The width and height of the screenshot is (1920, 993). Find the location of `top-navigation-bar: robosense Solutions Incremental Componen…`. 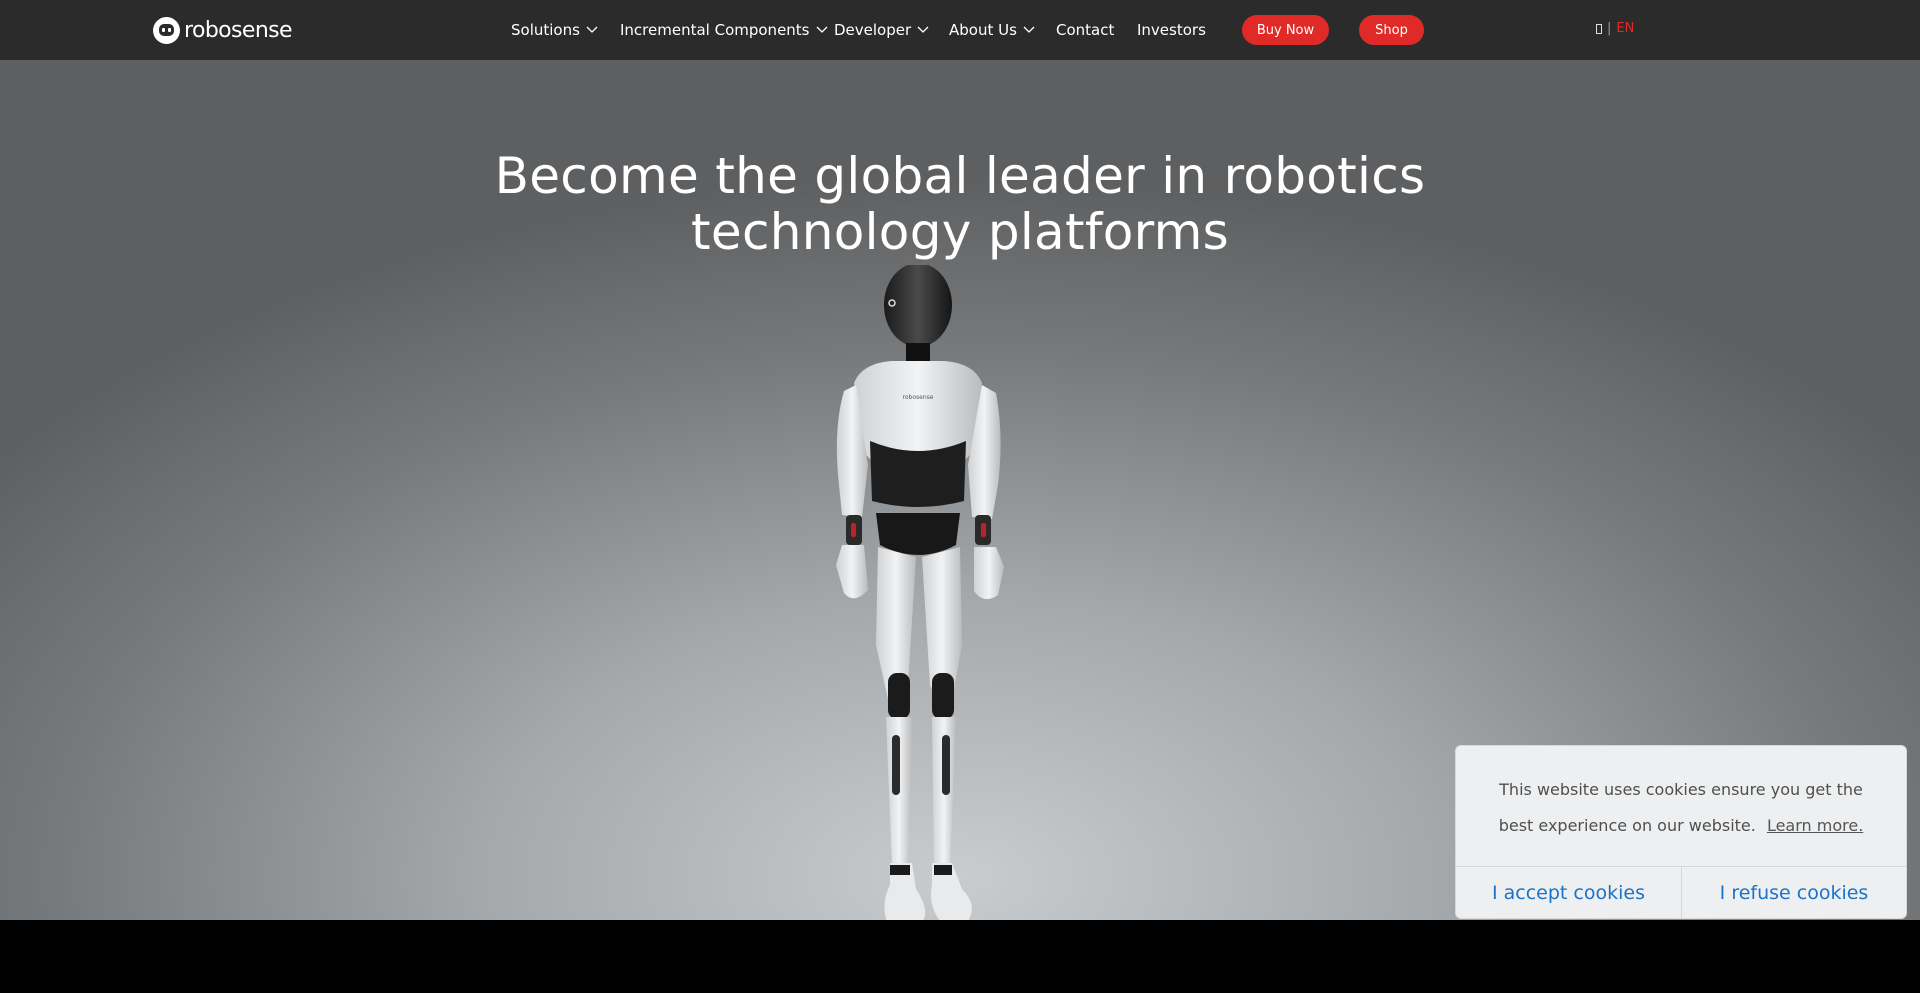

top-navigation-bar: robosense Solutions Incremental Componen… is located at coordinates (960, 30).